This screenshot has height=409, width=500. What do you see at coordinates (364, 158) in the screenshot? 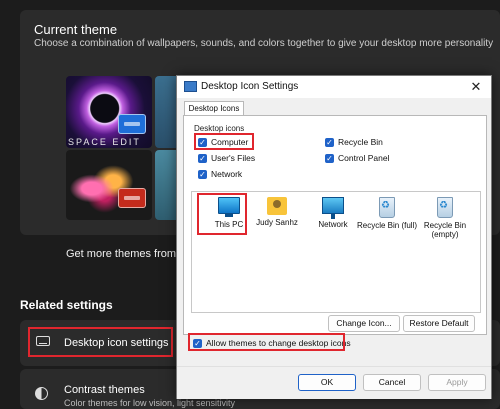
I see `control-panel-checkbox-label: Control Panel` at bounding box center [364, 158].